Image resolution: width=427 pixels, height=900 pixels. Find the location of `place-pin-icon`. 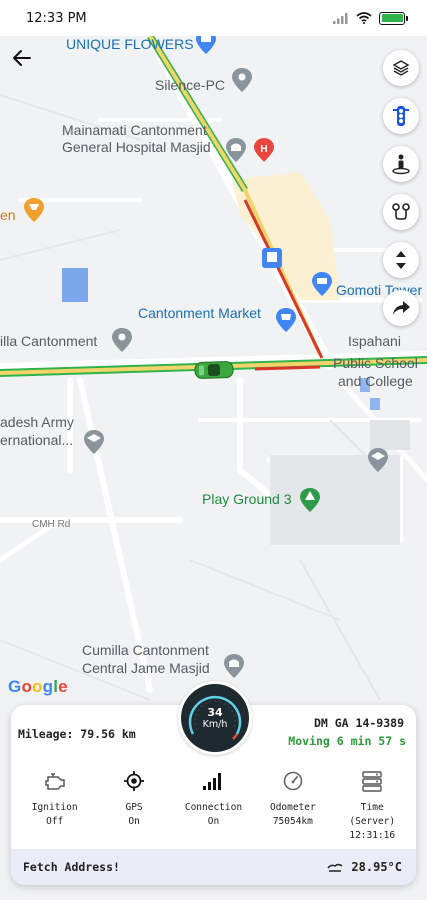

place-pin-icon is located at coordinates (242, 80).